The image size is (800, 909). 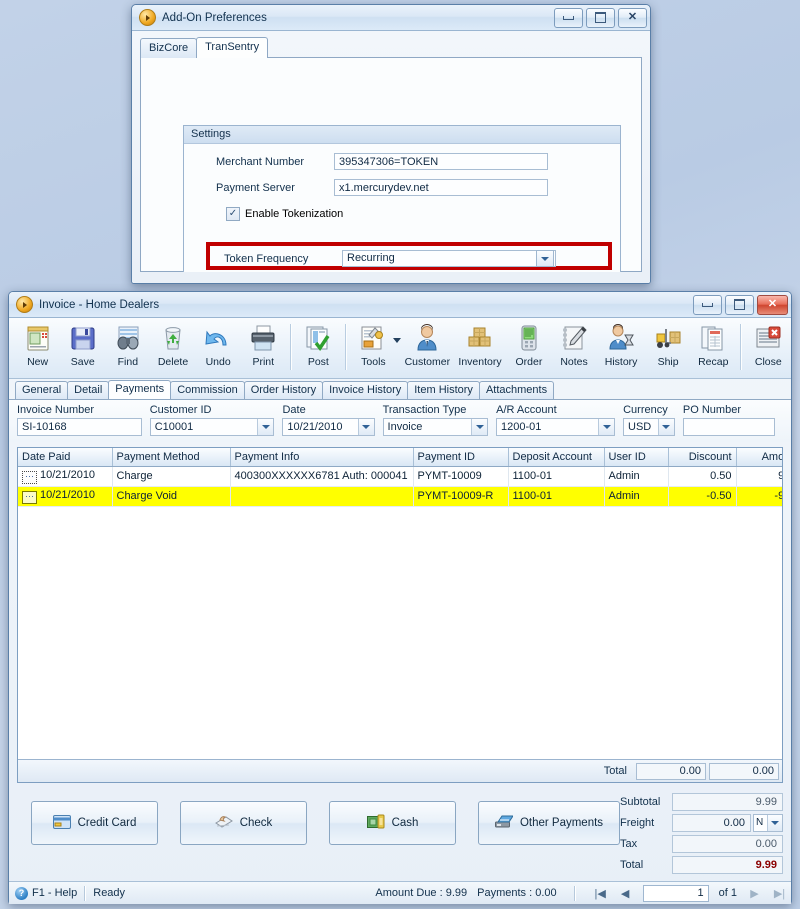 I want to click on col-user-id: User ID, so click(x=636, y=457).